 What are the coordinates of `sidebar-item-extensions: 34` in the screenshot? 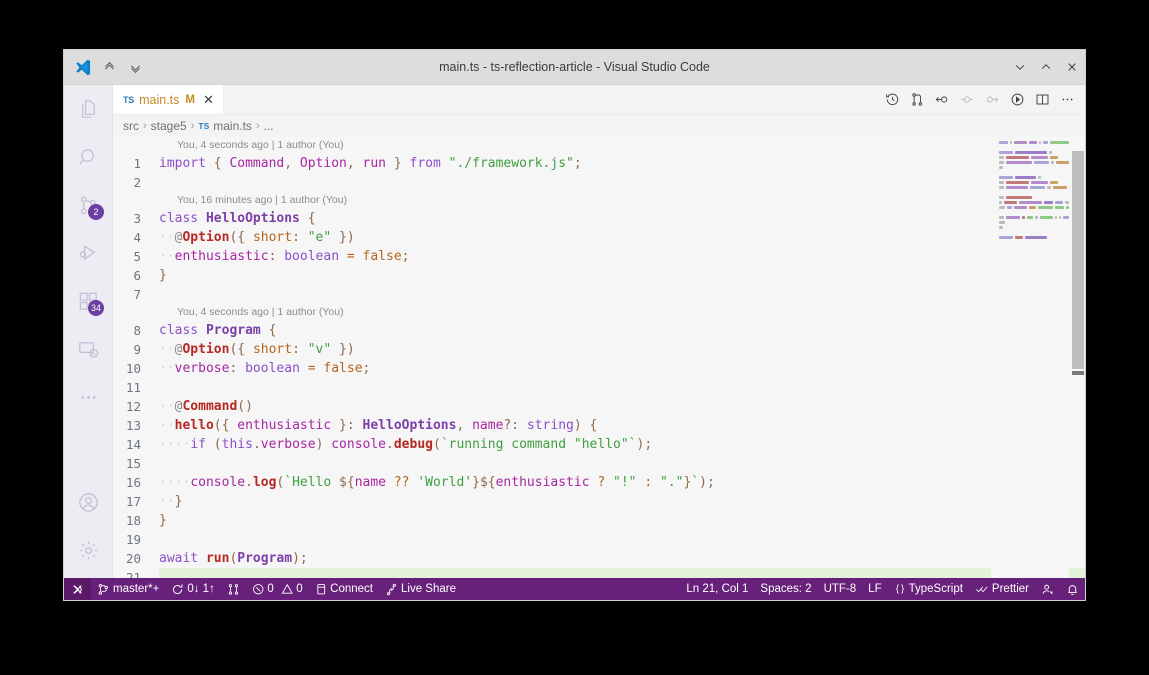 It's located at (88, 301).